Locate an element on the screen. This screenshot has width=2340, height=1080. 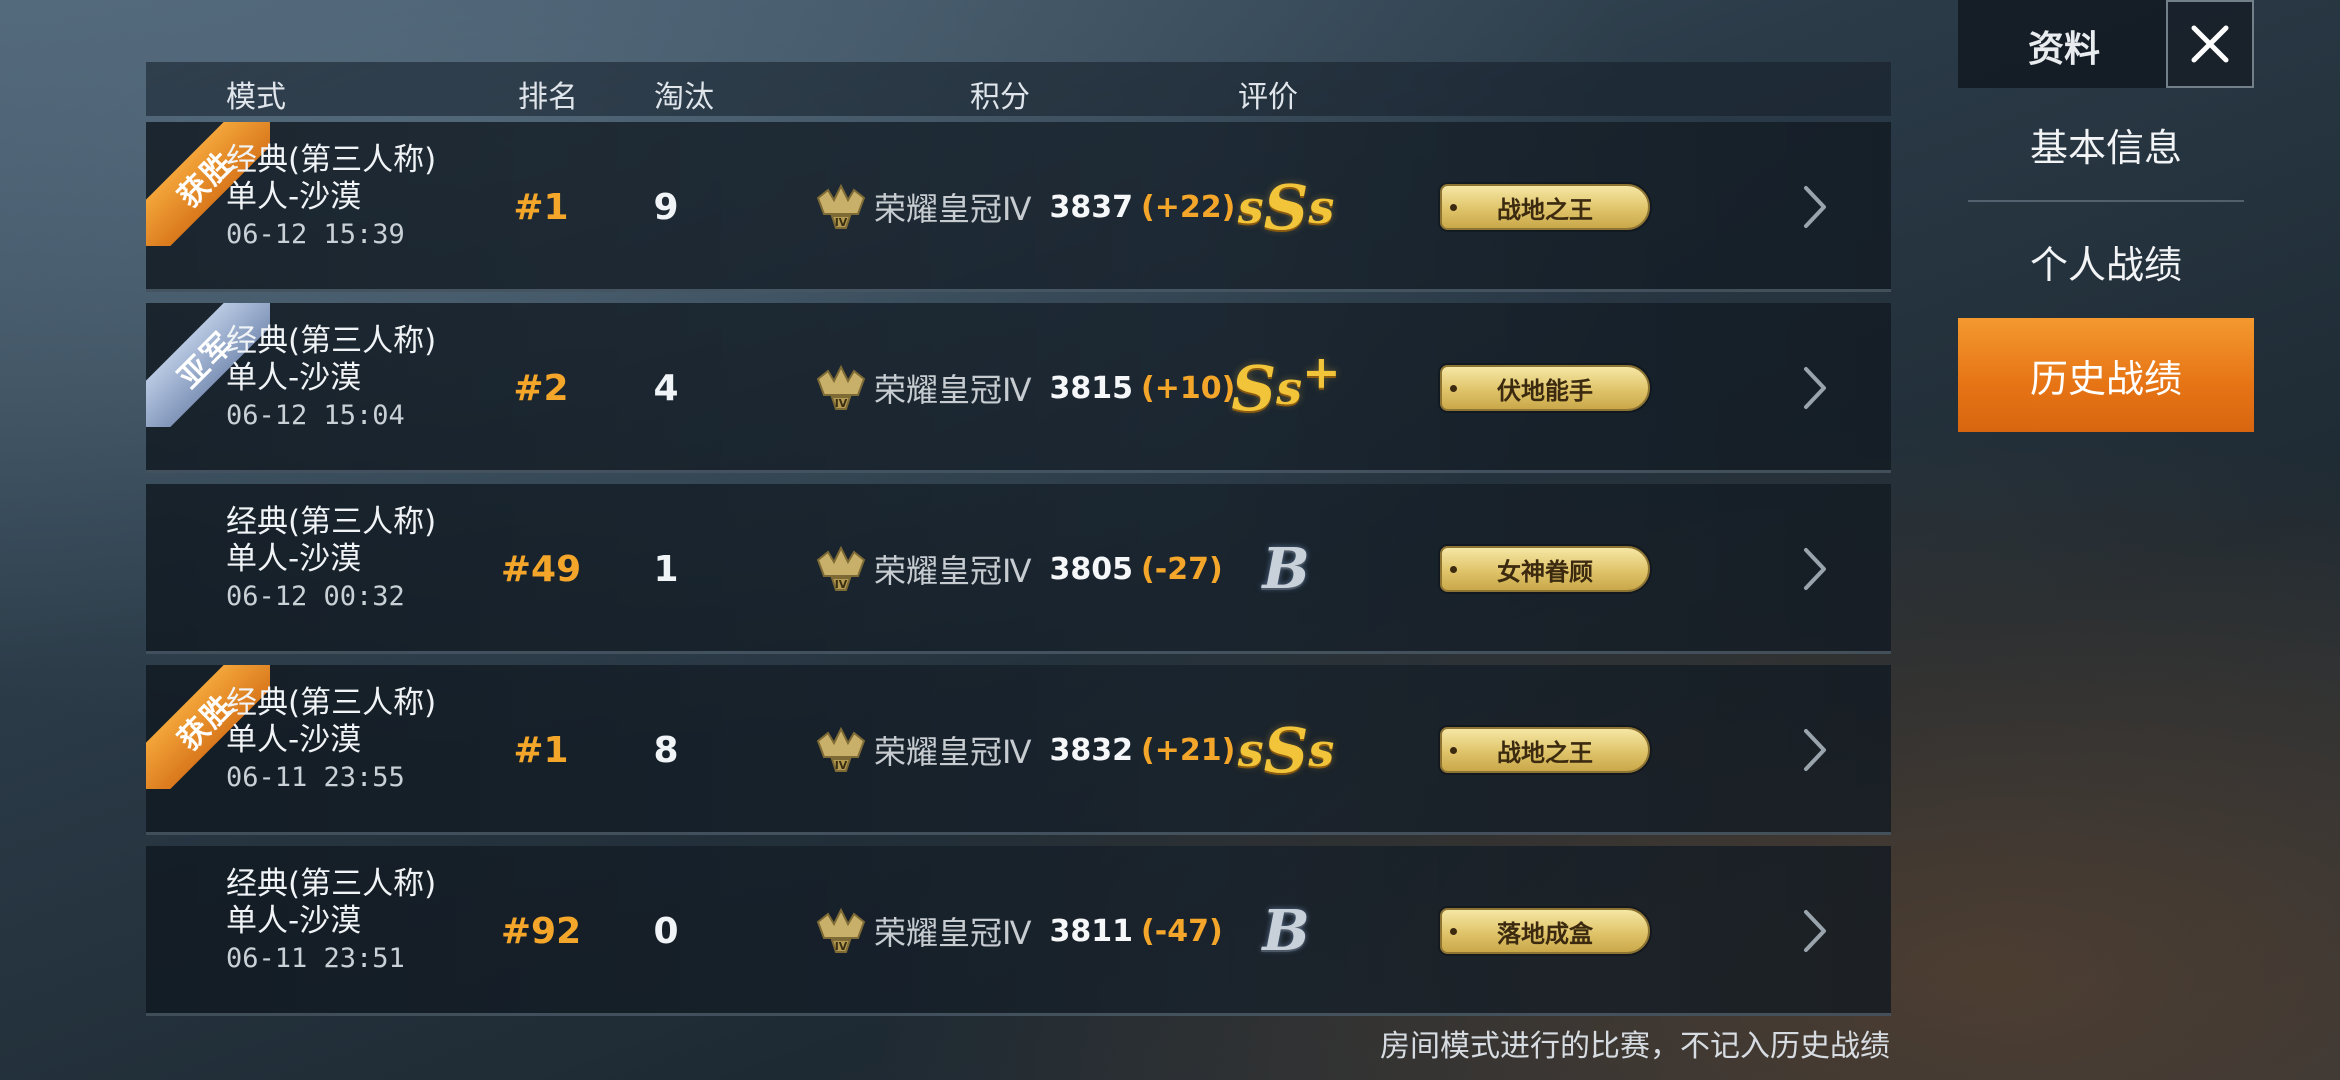
tier-score: 3832 is located at coordinates (1091, 750).